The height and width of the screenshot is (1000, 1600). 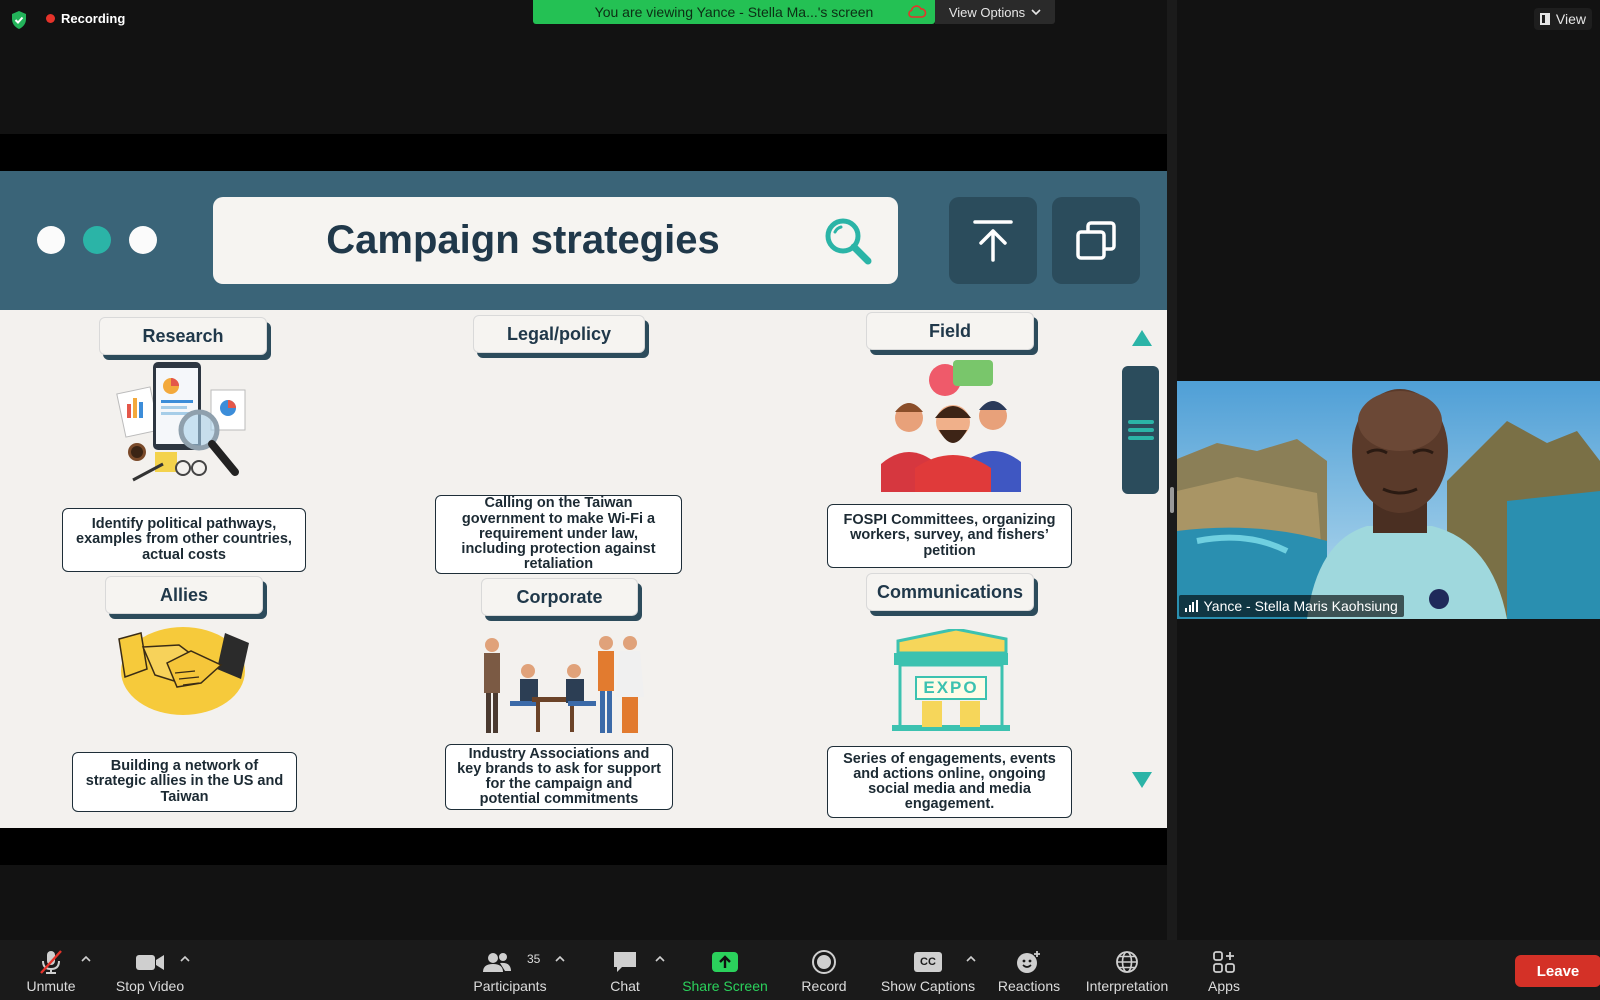 I want to click on recording-indicator: Recording, so click(x=85, y=18).